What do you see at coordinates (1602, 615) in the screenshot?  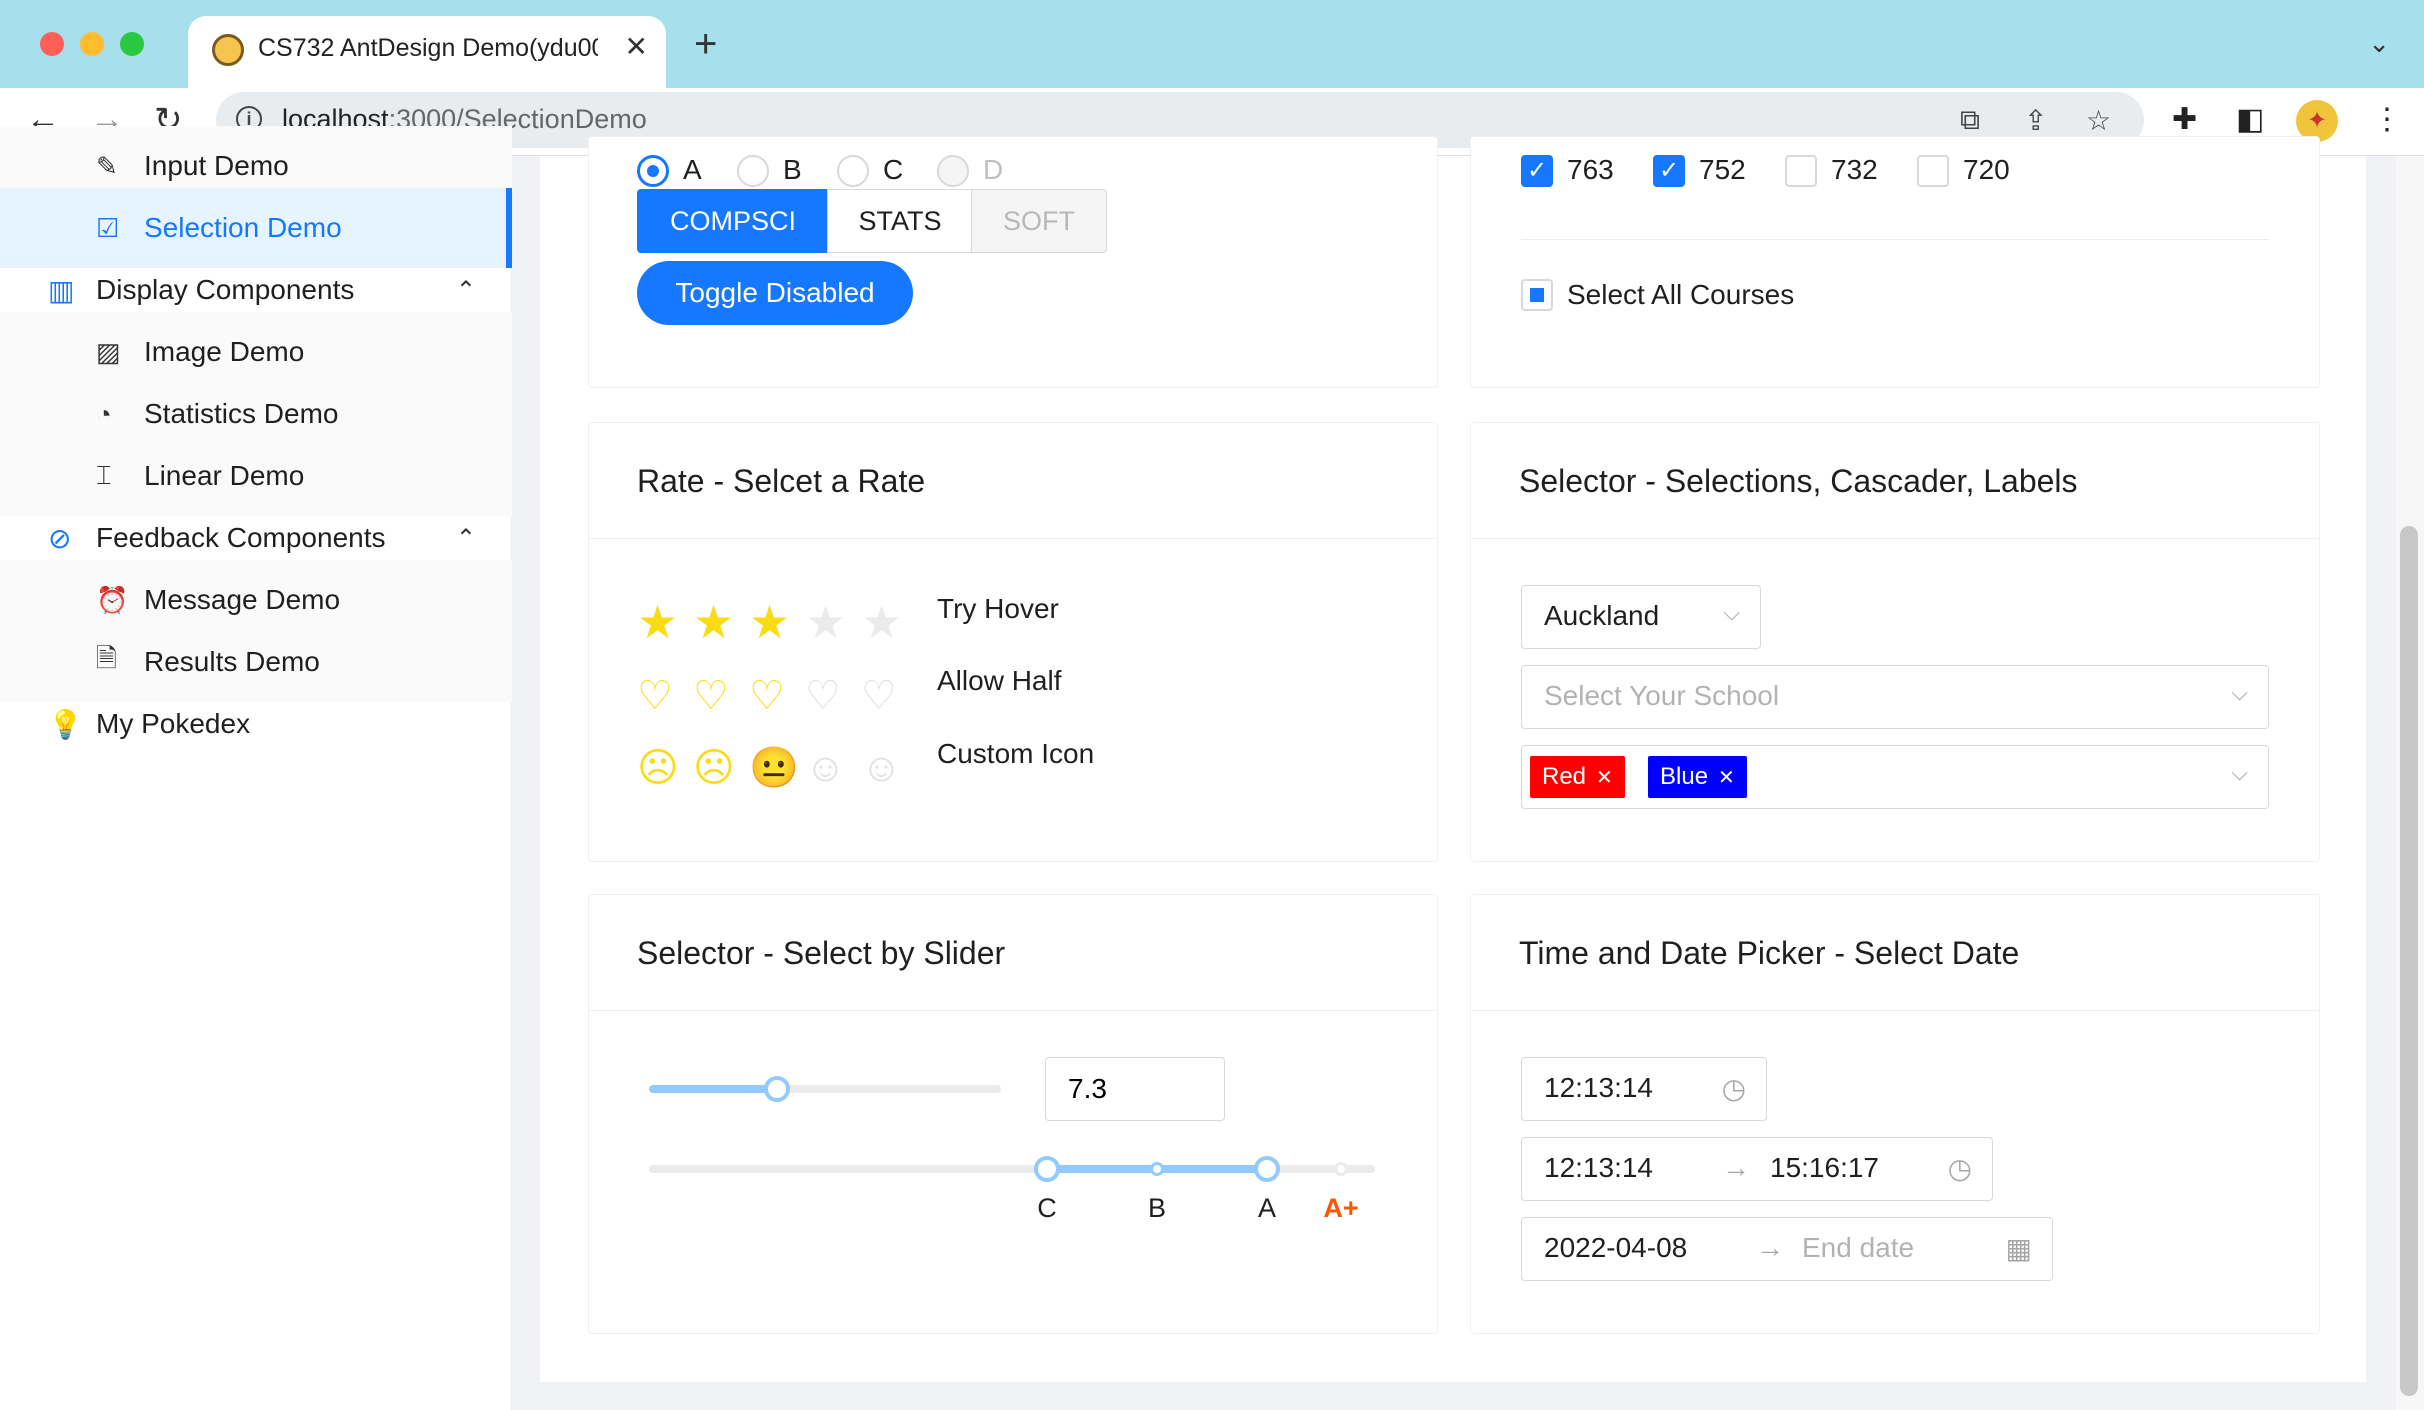 I see `select-value: Auckland` at bounding box center [1602, 615].